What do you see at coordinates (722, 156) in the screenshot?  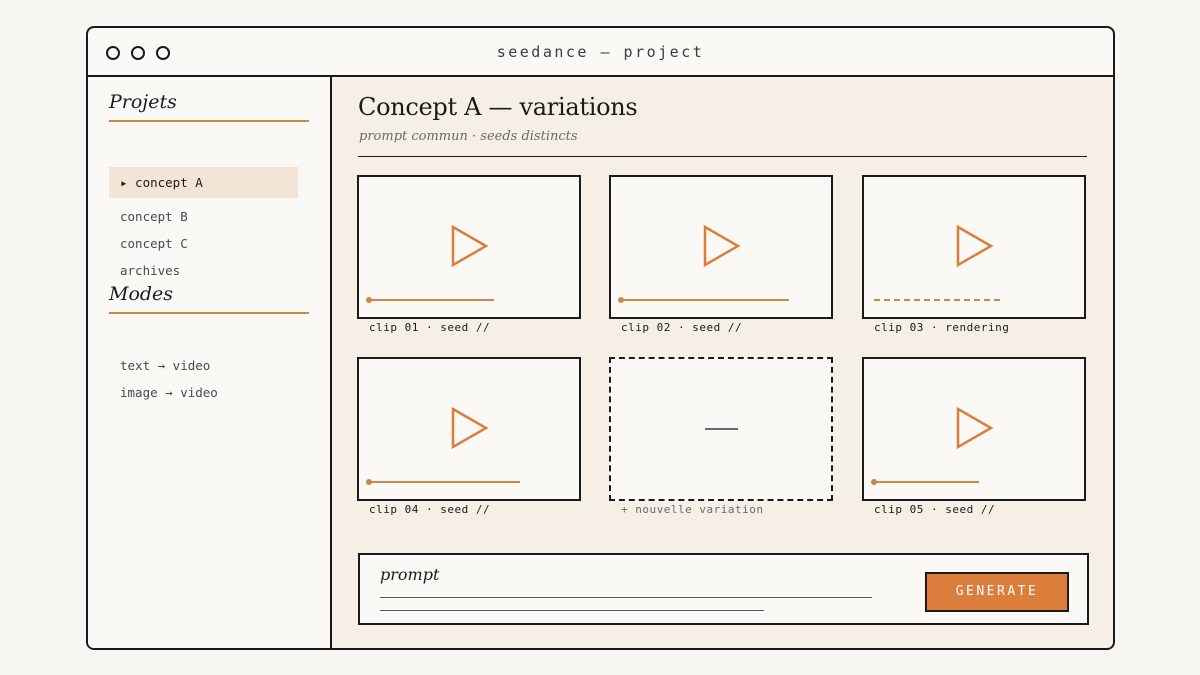 I see `header-divider` at bounding box center [722, 156].